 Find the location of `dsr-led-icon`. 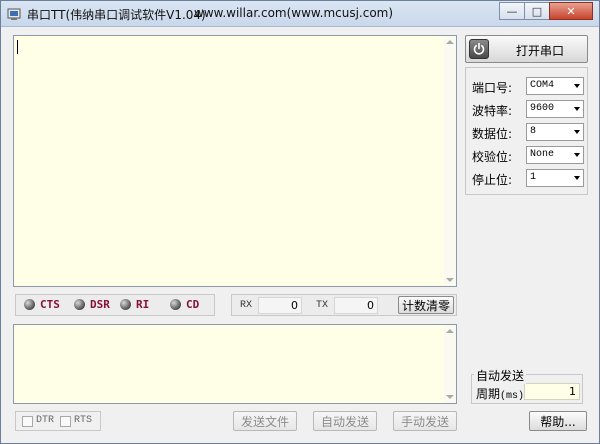

dsr-led-icon is located at coordinates (79, 304).